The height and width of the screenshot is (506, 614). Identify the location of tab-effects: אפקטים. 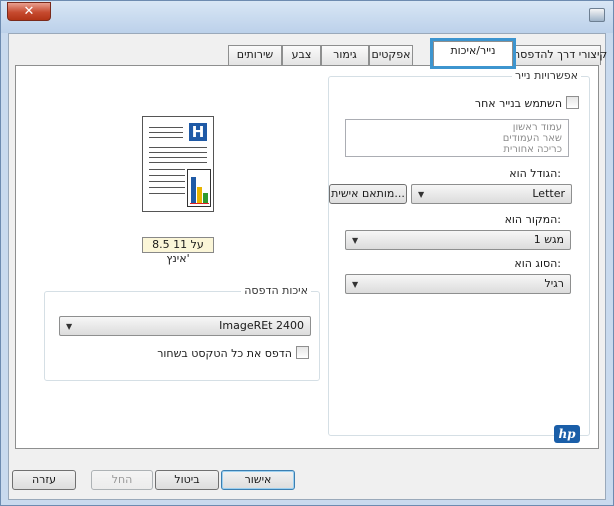
(391, 55).